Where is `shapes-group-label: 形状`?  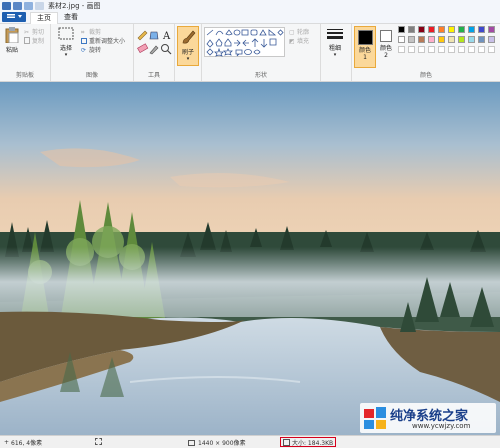 shapes-group-label: 形状 is located at coordinates (260, 75).